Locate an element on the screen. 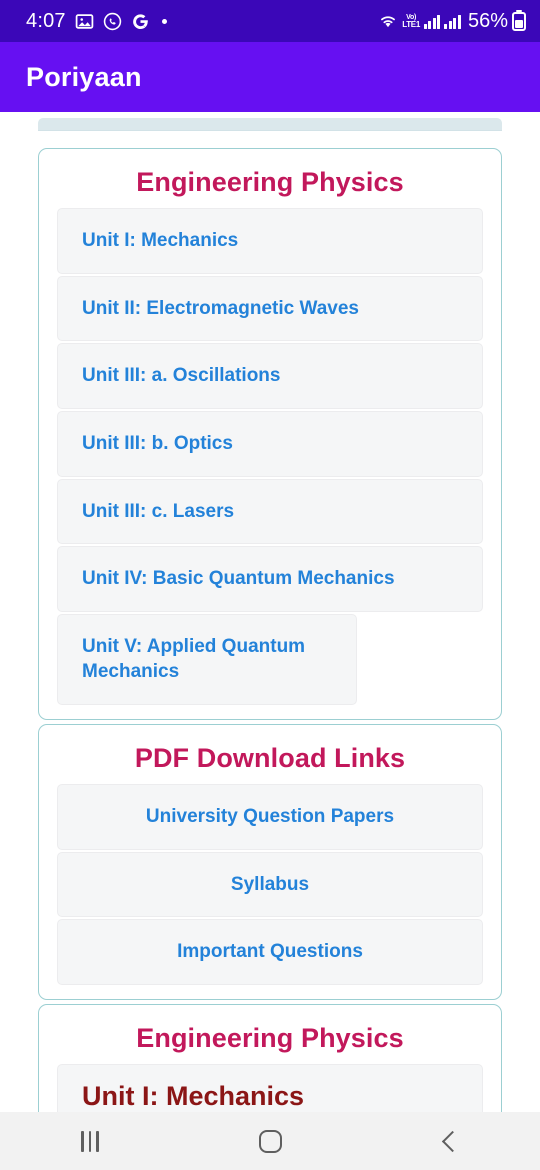 This screenshot has width=540, height=1170. status-bar: 4:07 Vo) LTE1 56% is located at coordinates (270, 21).